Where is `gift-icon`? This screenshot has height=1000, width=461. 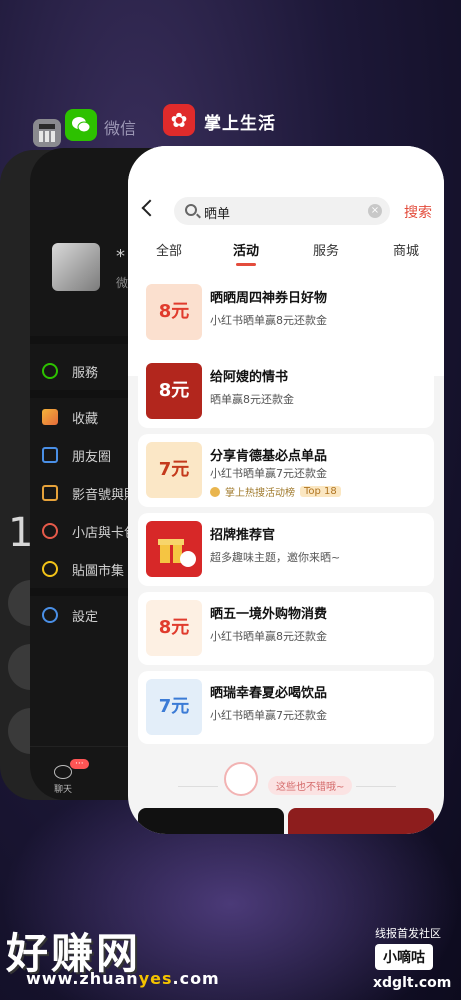
gift-icon is located at coordinates (177, 553).